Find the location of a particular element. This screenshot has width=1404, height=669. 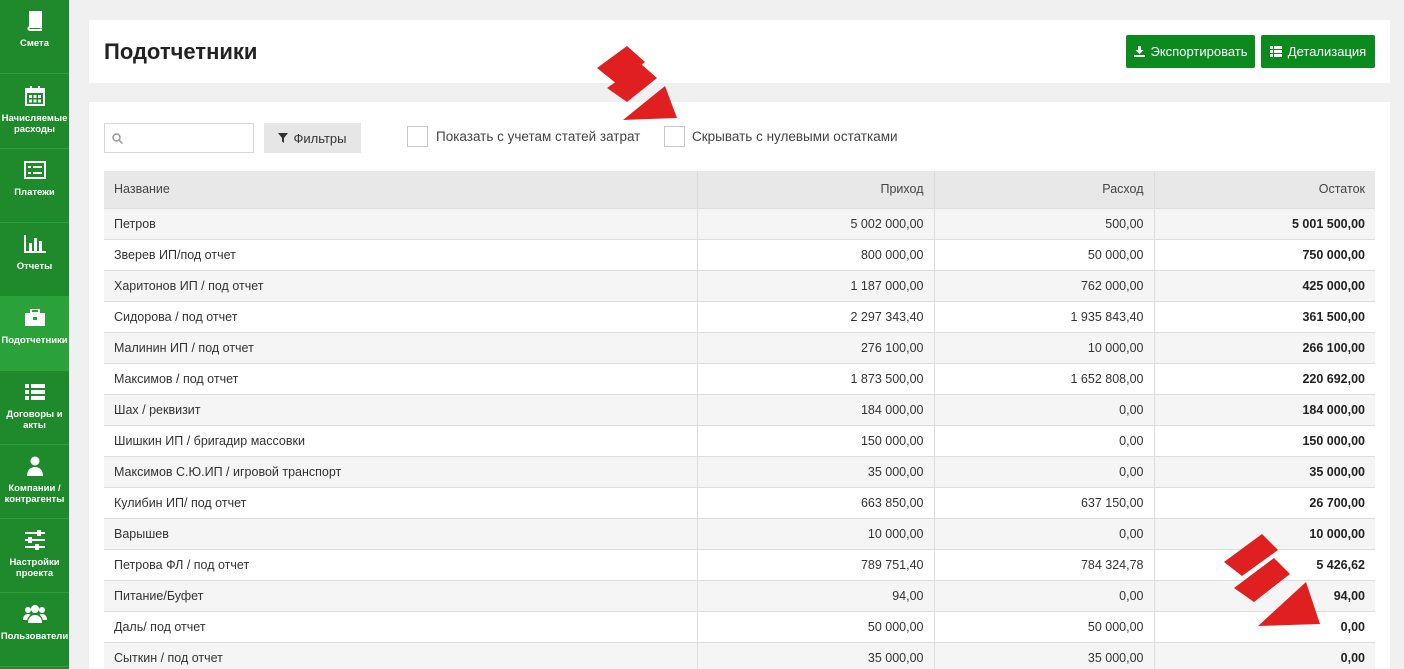

page-header: Подотчетники Экспортировать Детализация is located at coordinates (739, 51).